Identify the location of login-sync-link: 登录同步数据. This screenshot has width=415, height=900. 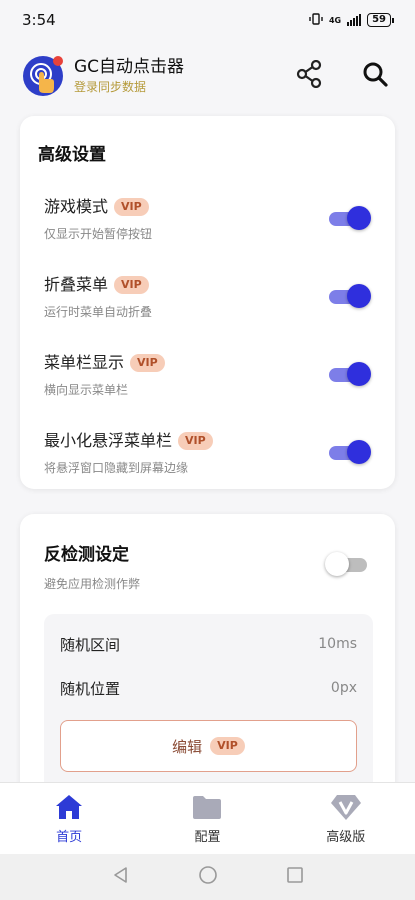
(169, 87).